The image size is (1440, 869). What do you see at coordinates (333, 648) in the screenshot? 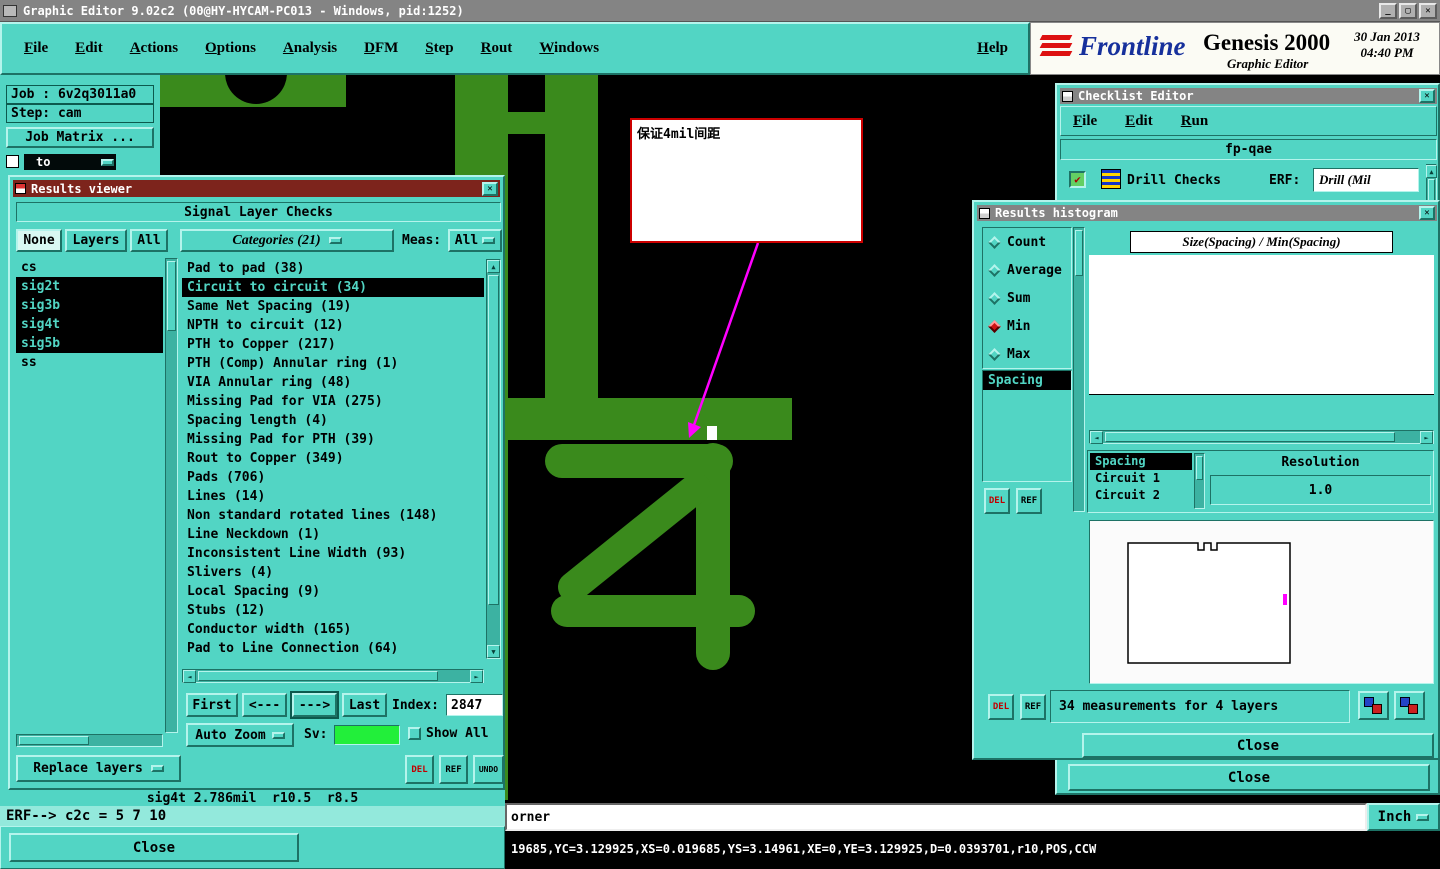
I see `category-item: Pad to Line Connection (64)` at bounding box center [333, 648].